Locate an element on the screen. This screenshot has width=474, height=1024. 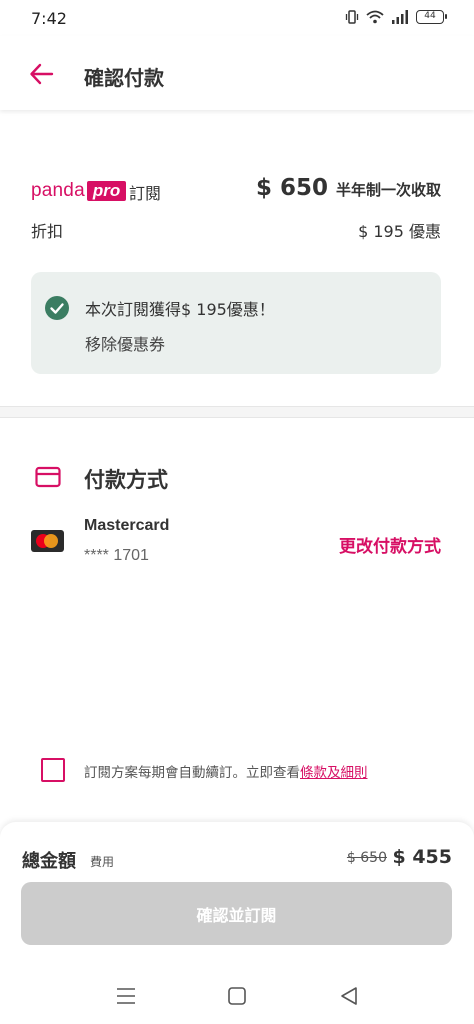
card-number: **** 1701 is located at coordinates (116, 555).